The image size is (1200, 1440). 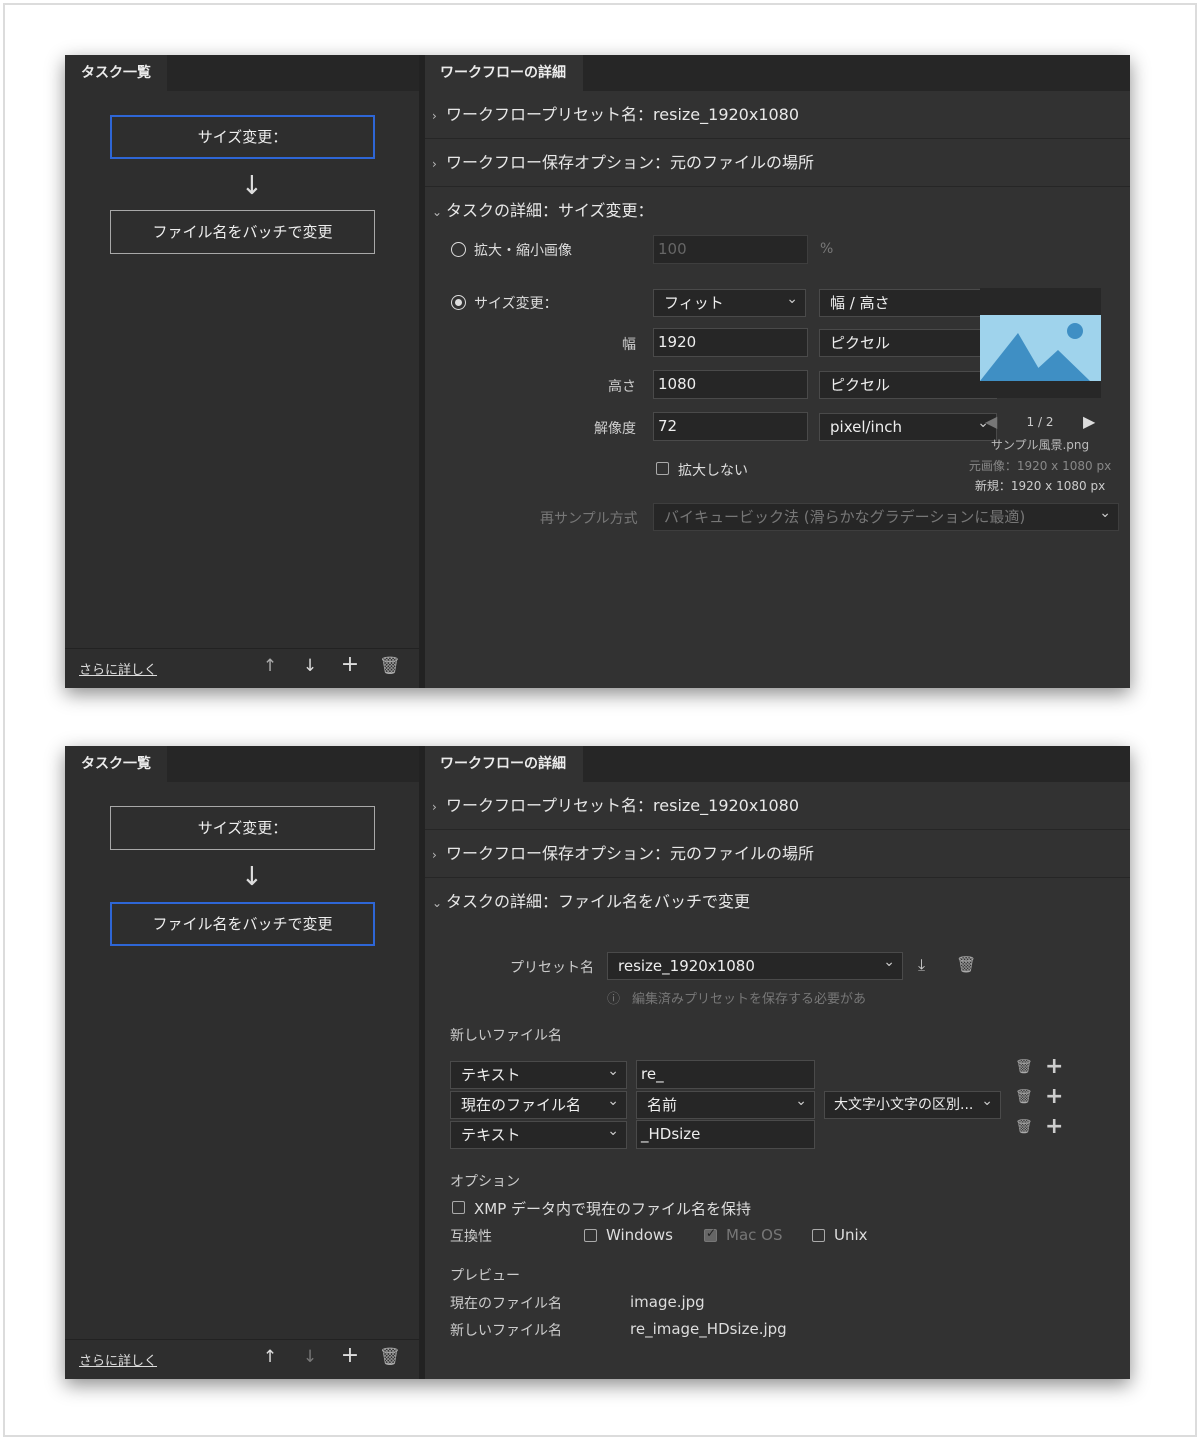 I want to click on page-indicator: 1 / 2, so click(x=1040, y=422).